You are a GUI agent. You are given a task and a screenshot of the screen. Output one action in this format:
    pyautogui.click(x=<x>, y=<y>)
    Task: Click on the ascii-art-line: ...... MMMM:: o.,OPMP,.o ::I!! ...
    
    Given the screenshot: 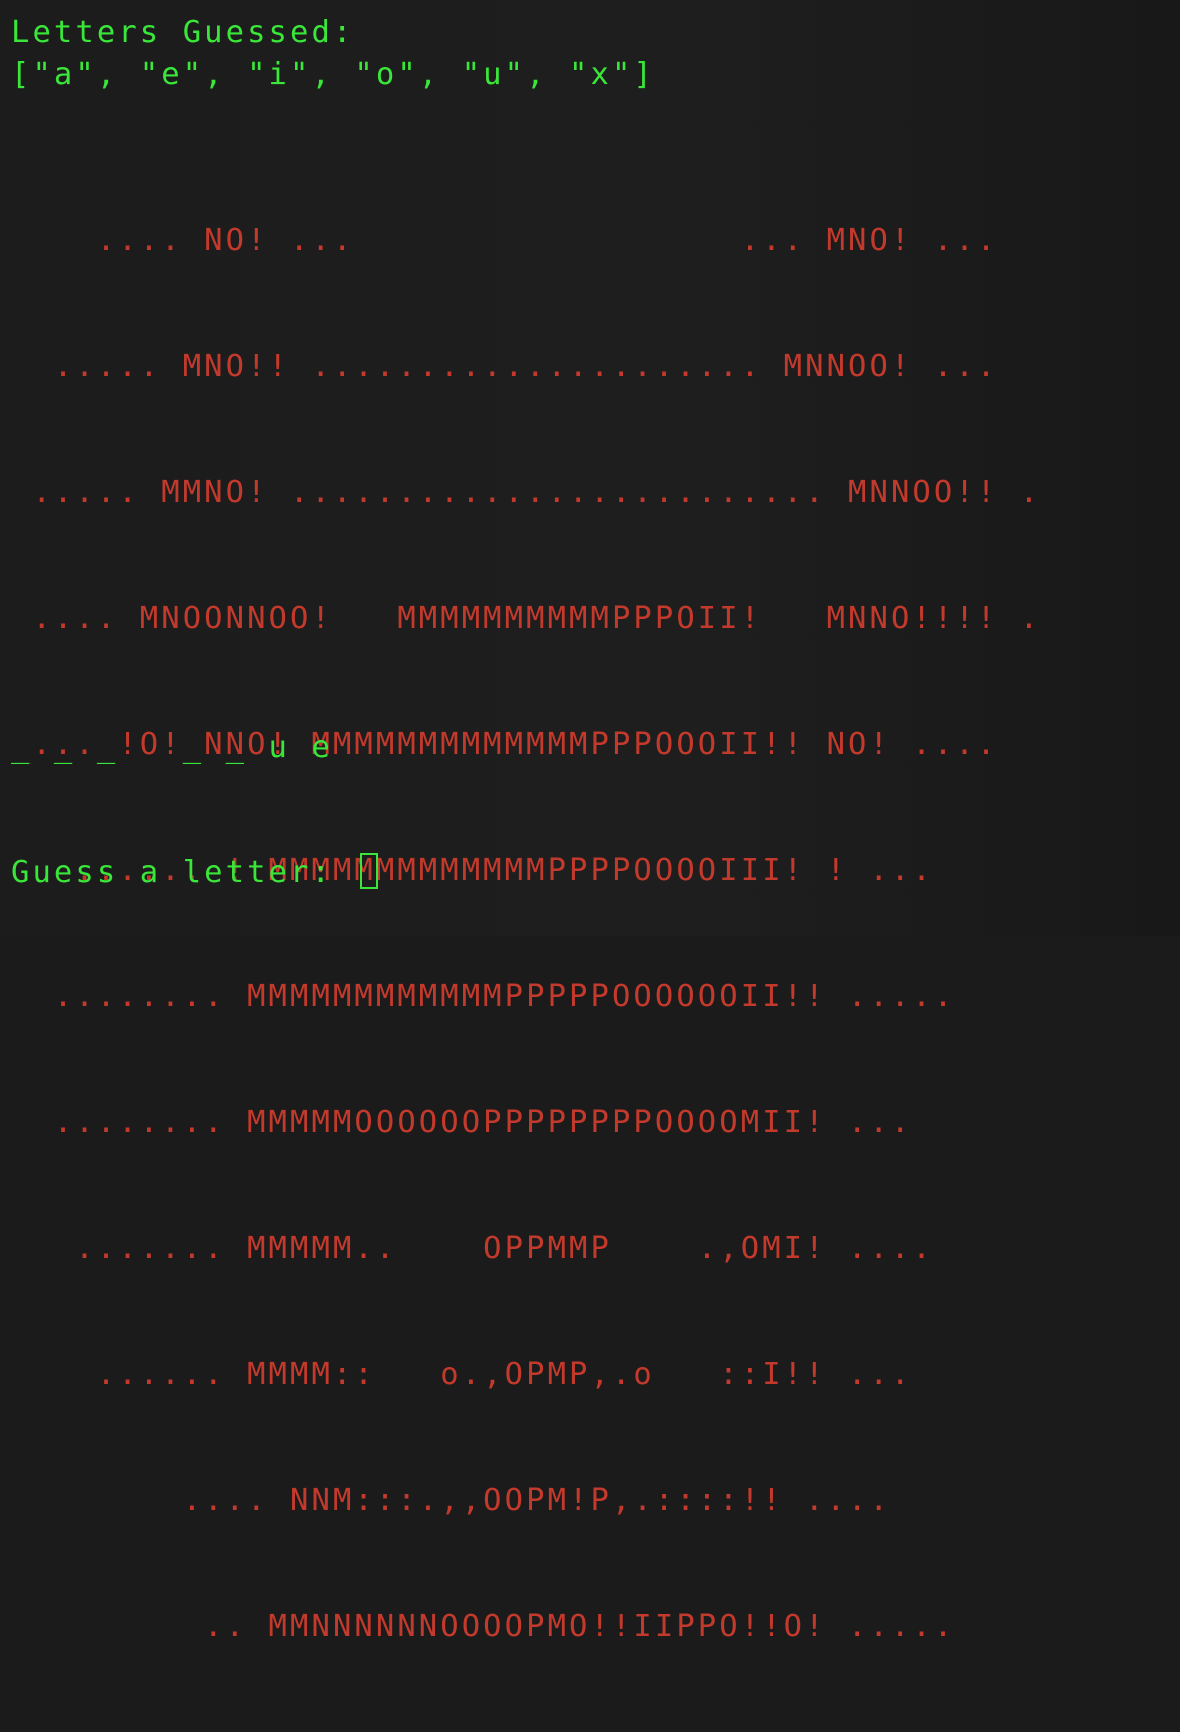 What is the action you would take?
    pyautogui.click(x=462, y=1374)
    